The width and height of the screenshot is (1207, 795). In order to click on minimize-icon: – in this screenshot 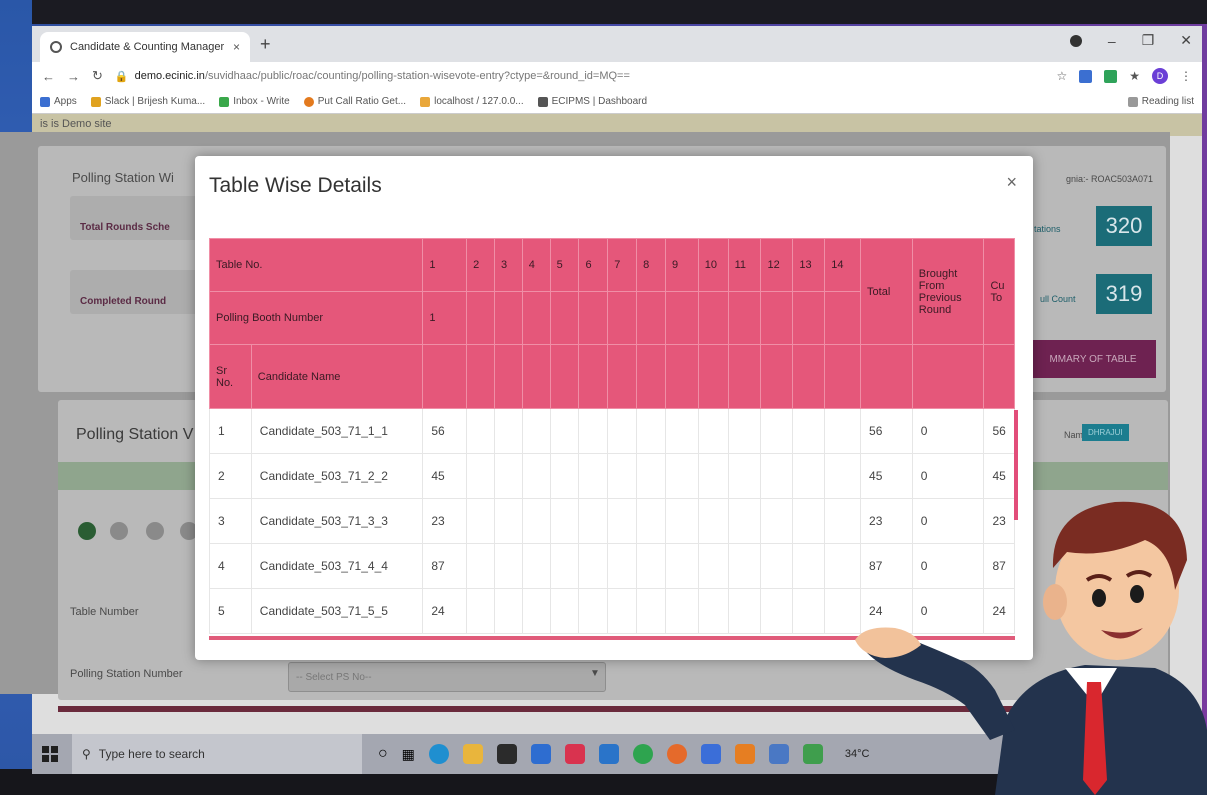, I will do `click(1112, 41)`.